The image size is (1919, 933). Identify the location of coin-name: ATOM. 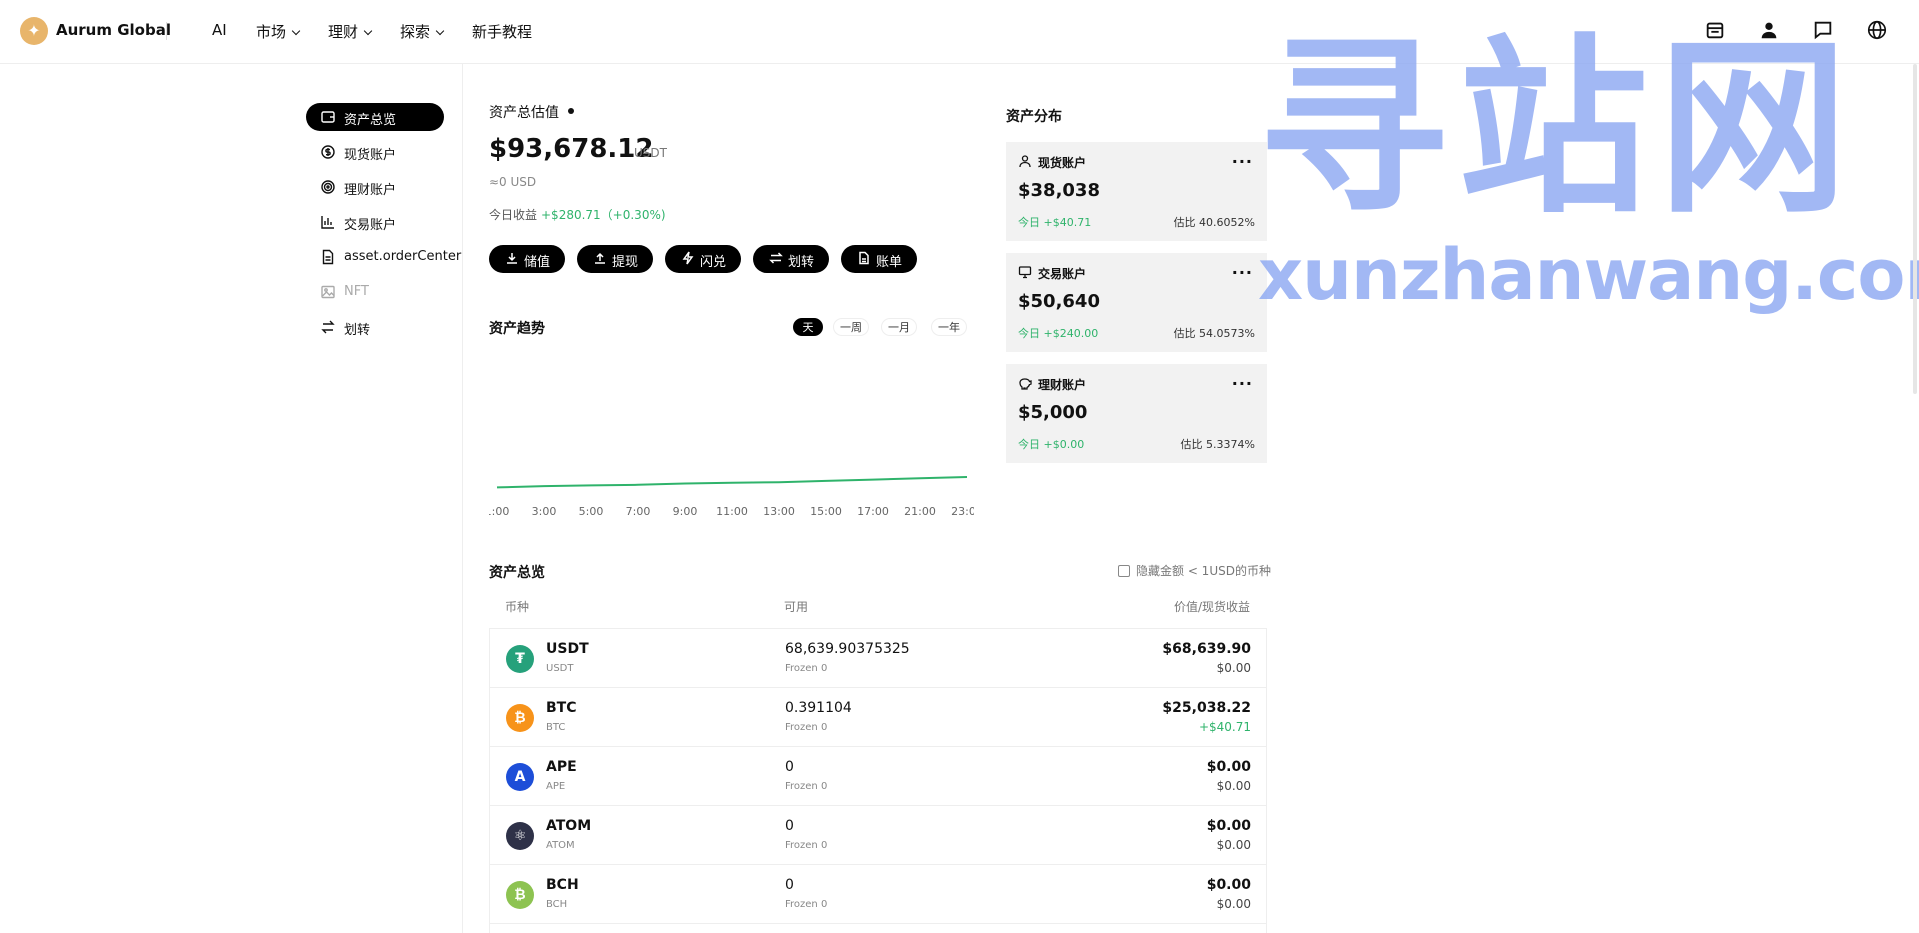
(560, 845).